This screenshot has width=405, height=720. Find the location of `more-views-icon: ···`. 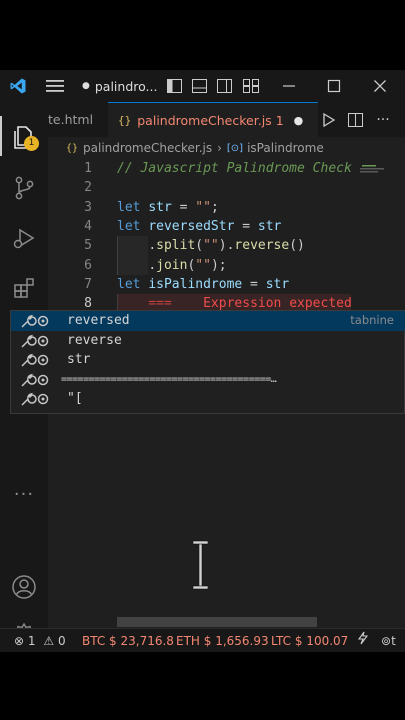

more-views-icon: ··· is located at coordinates (24, 494).